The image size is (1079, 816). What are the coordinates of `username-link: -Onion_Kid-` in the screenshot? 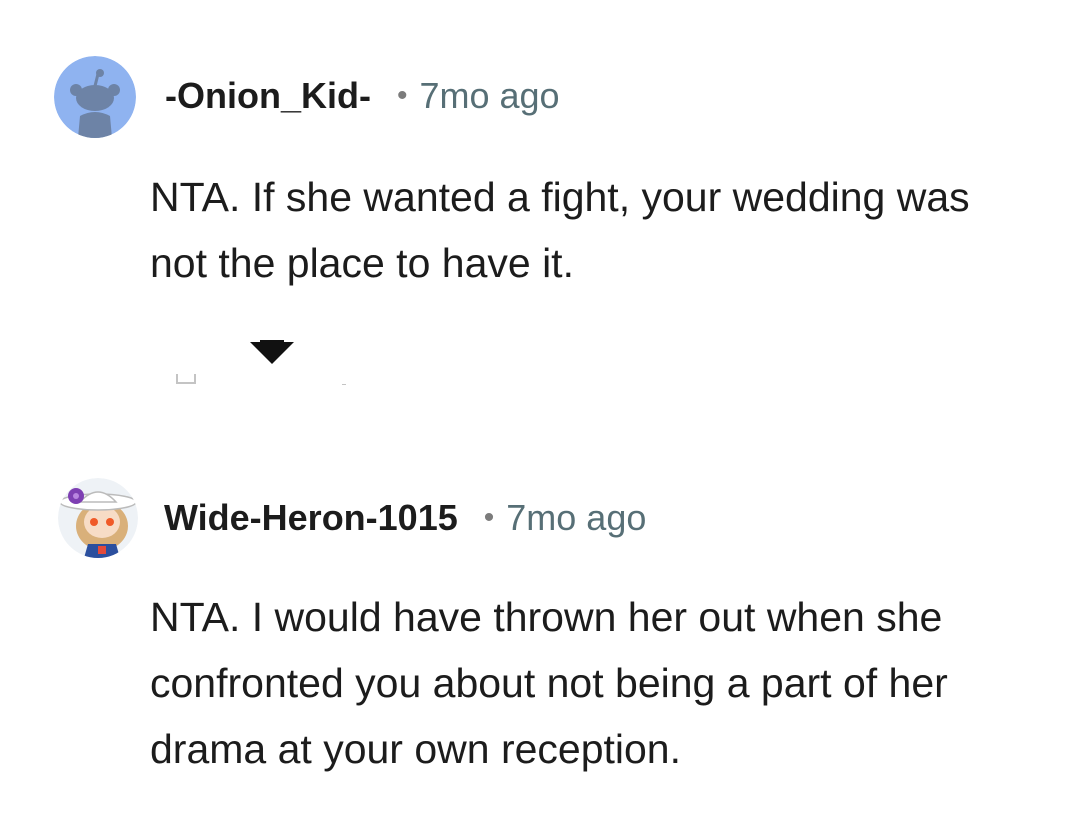 It's located at (268, 96).